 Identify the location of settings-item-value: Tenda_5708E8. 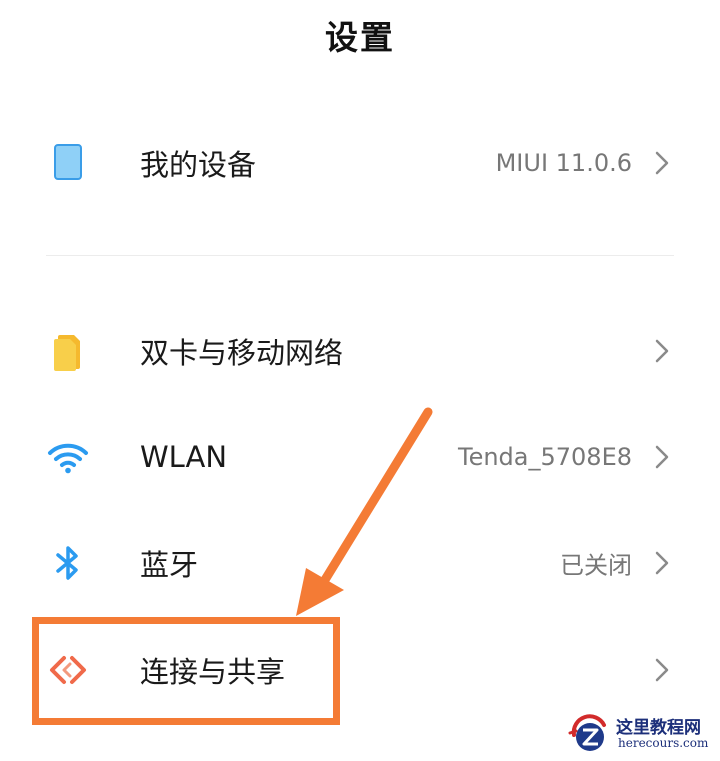
(544, 457).